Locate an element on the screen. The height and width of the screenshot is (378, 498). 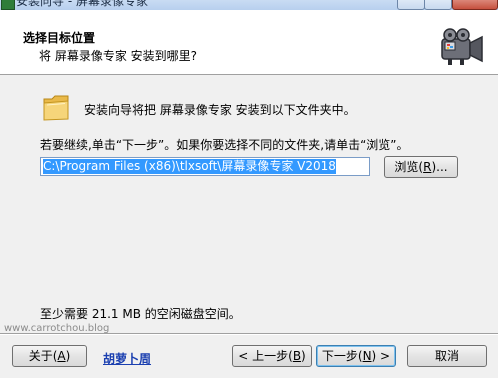
instruction-text: 若要继续,单击“下一步”。如果你要选择不同的文件夹,请单击“浏览”。 is located at coordinates (224, 145).